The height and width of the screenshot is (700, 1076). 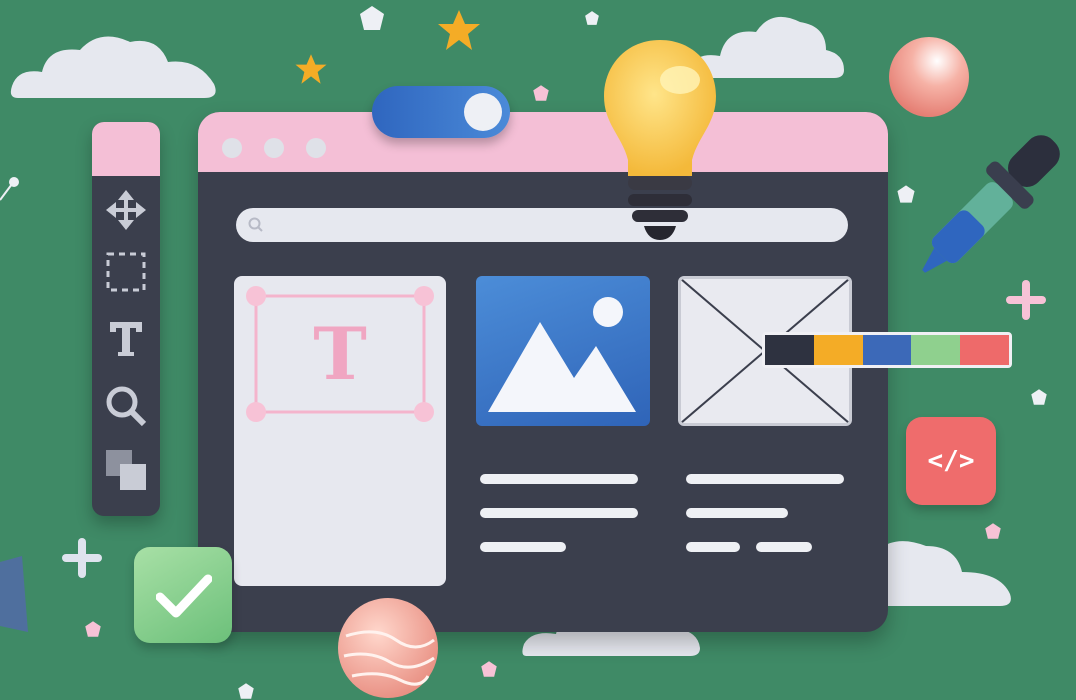 I want to click on toggle-switch, so click(x=441, y=112).